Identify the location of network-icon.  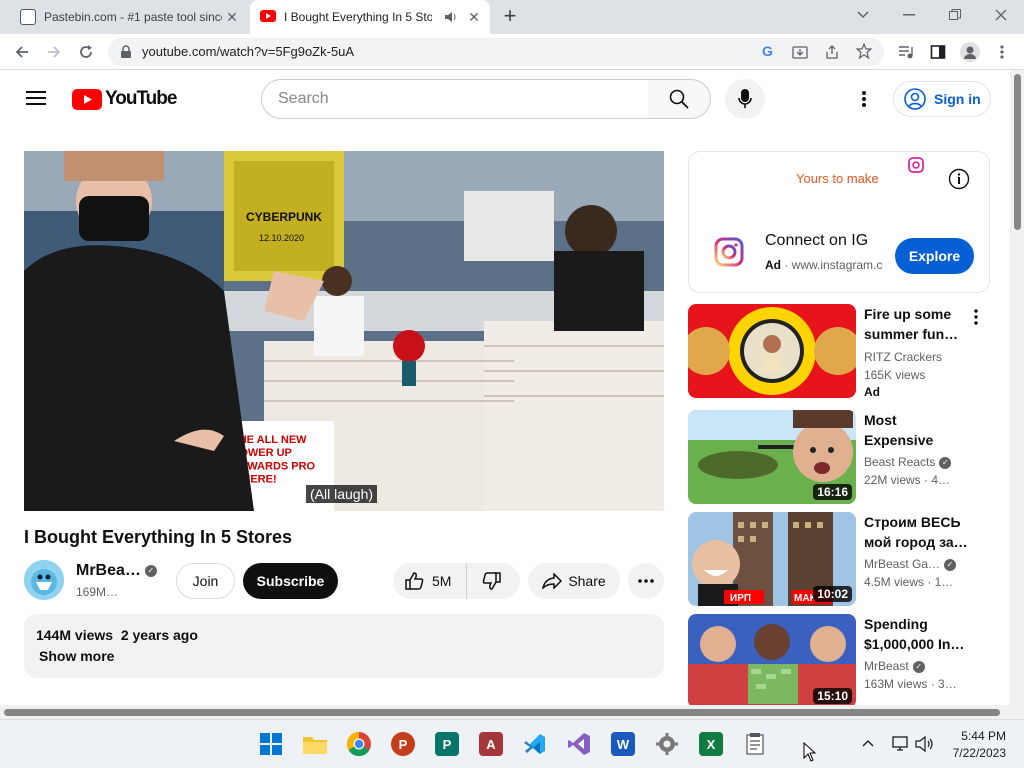
(901, 744).